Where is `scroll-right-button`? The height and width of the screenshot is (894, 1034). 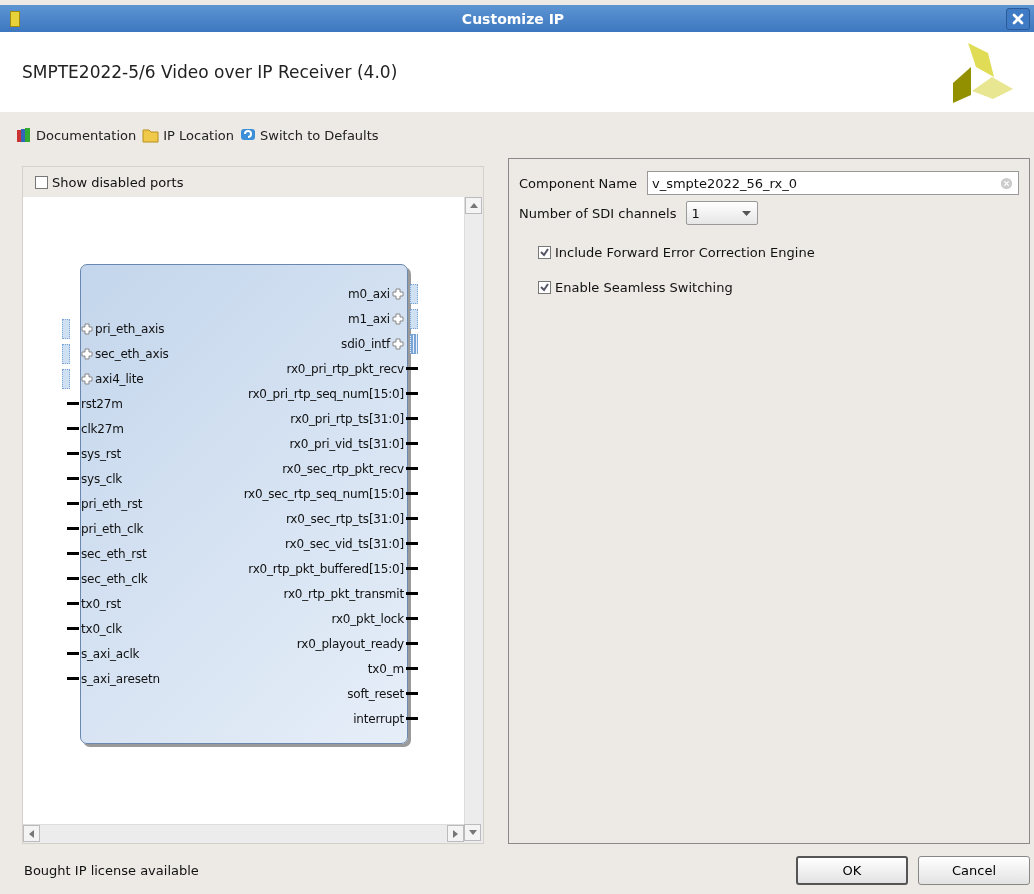
scroll-right-button is located at coordinates (455, 833).